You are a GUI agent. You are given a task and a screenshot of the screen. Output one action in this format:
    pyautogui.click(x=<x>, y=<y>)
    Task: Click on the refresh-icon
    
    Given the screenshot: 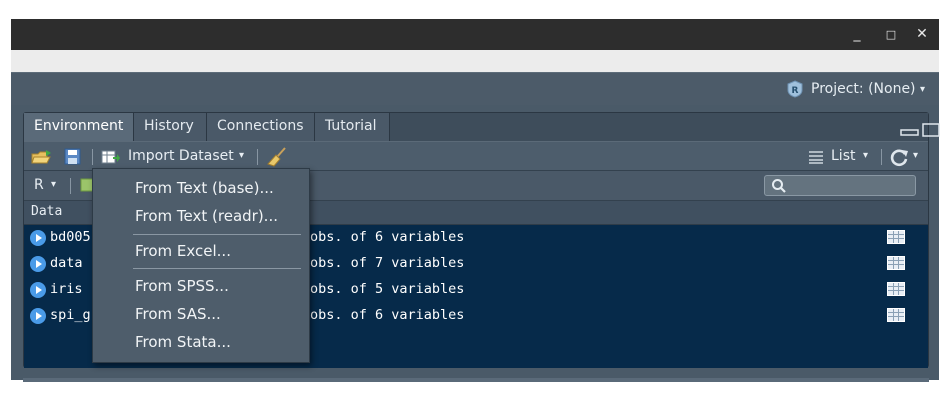 What is the action you would take?
    pyautogui.click(x=899, y=157)
    